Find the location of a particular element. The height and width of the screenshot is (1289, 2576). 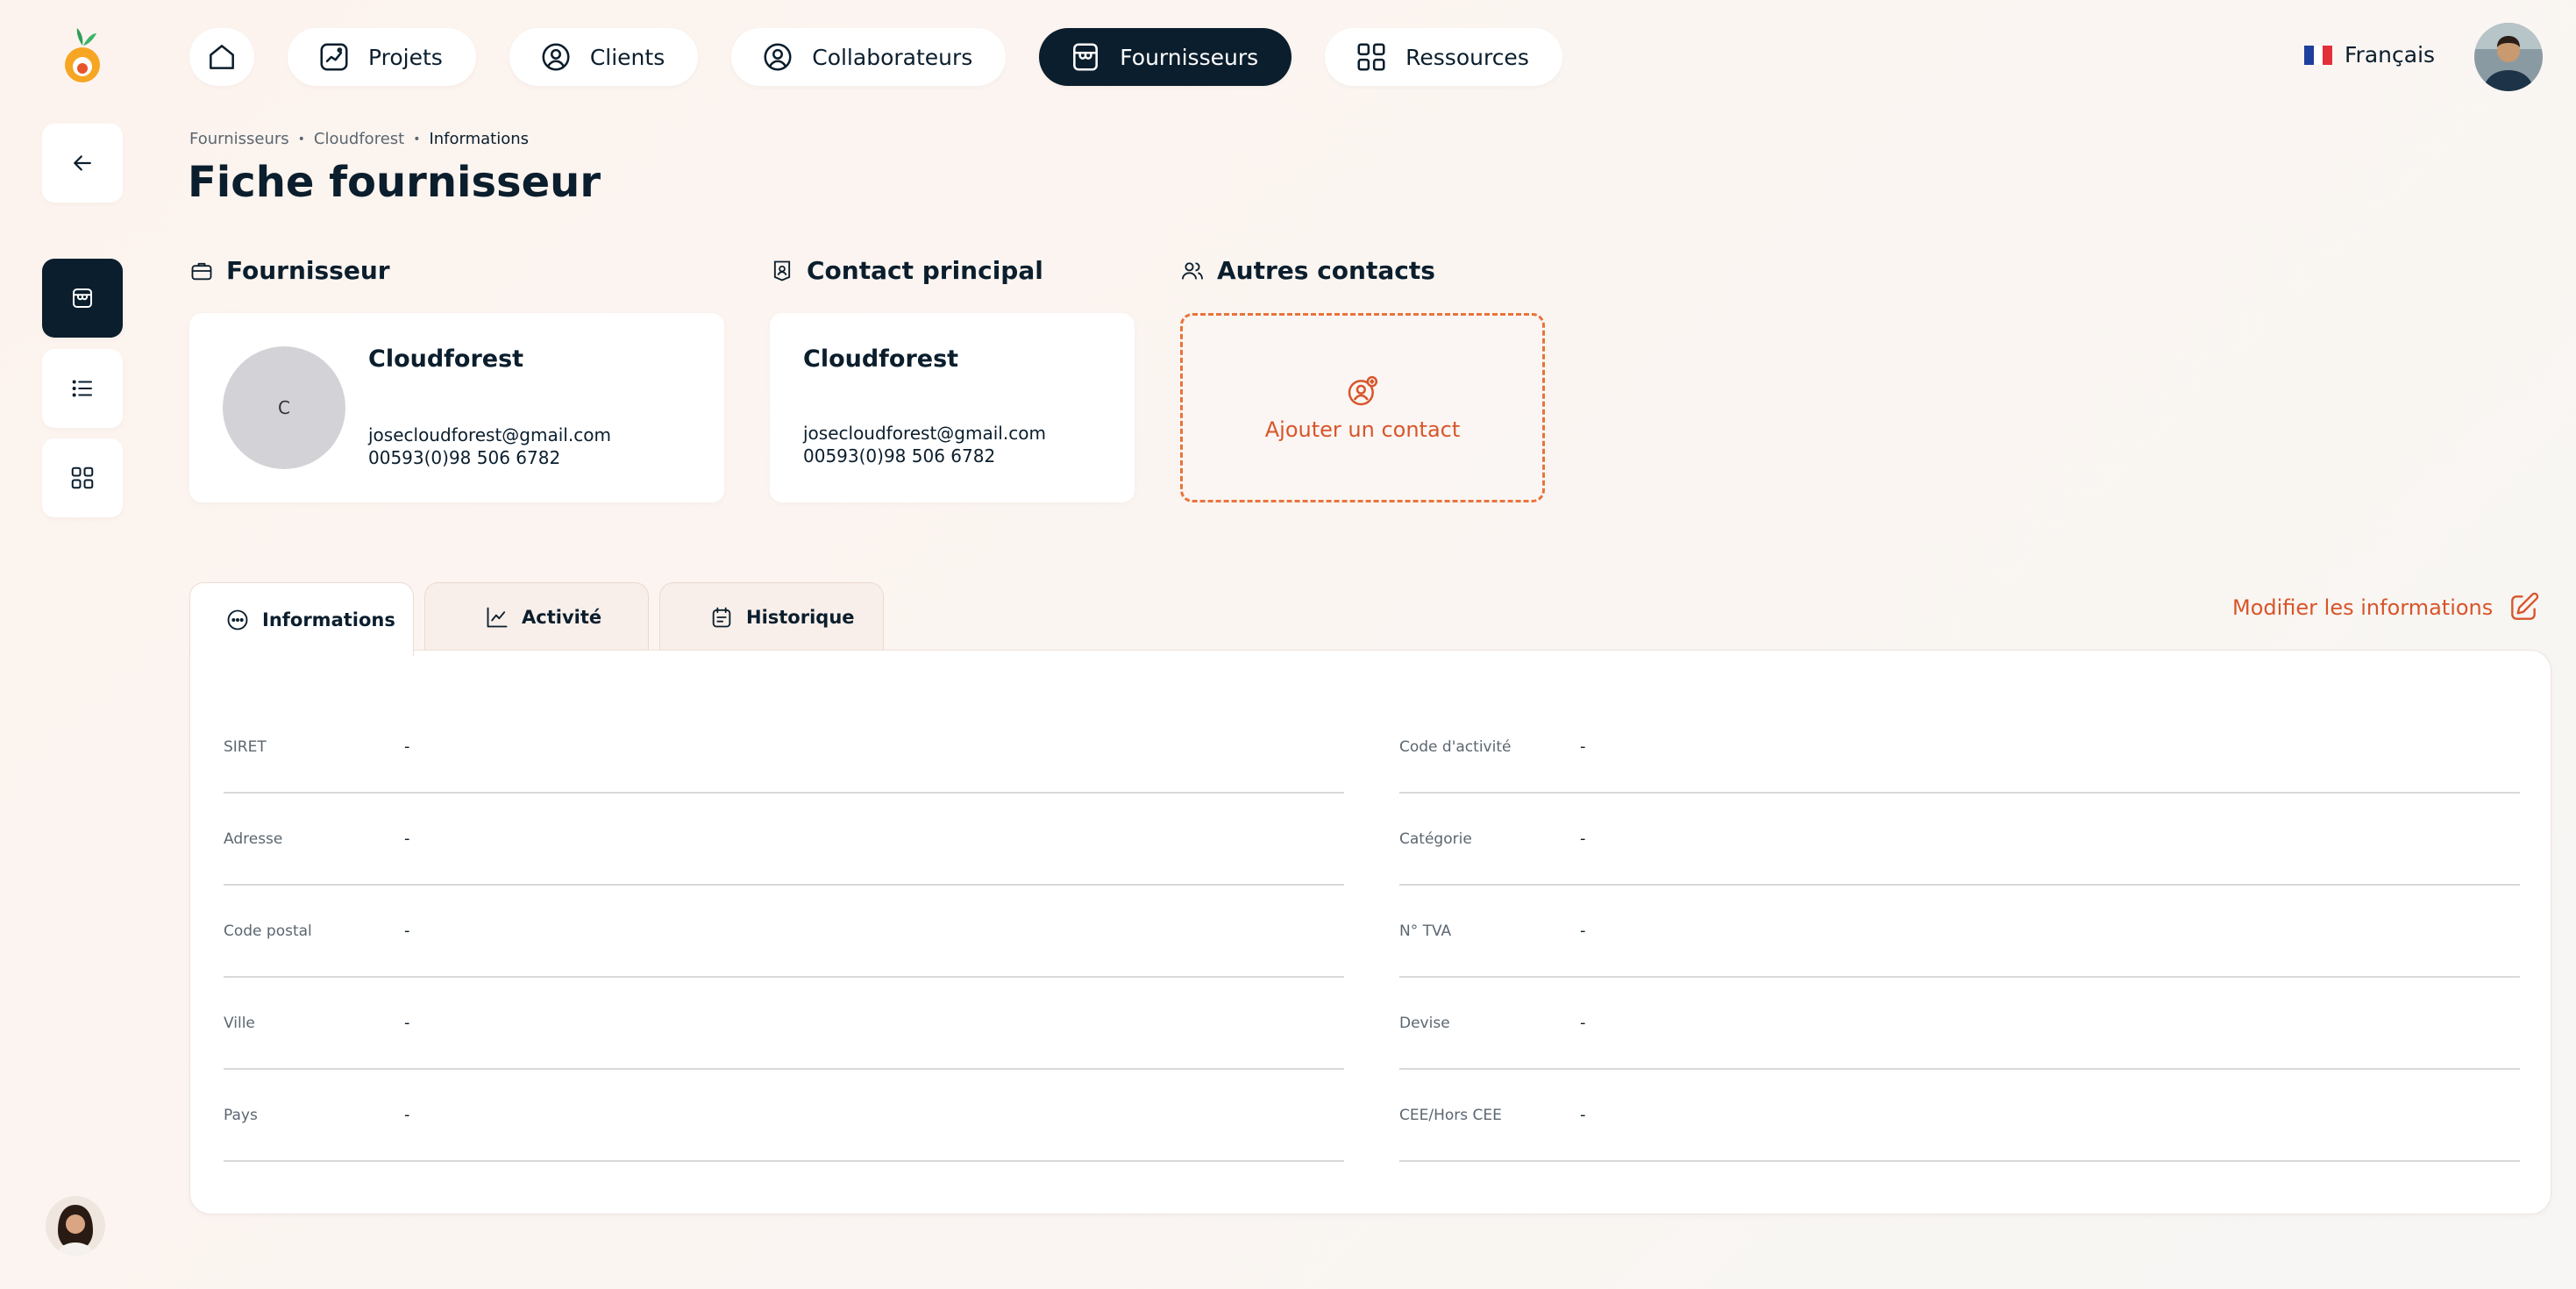

field-label: SIRET is located at coordinates (245, 746).